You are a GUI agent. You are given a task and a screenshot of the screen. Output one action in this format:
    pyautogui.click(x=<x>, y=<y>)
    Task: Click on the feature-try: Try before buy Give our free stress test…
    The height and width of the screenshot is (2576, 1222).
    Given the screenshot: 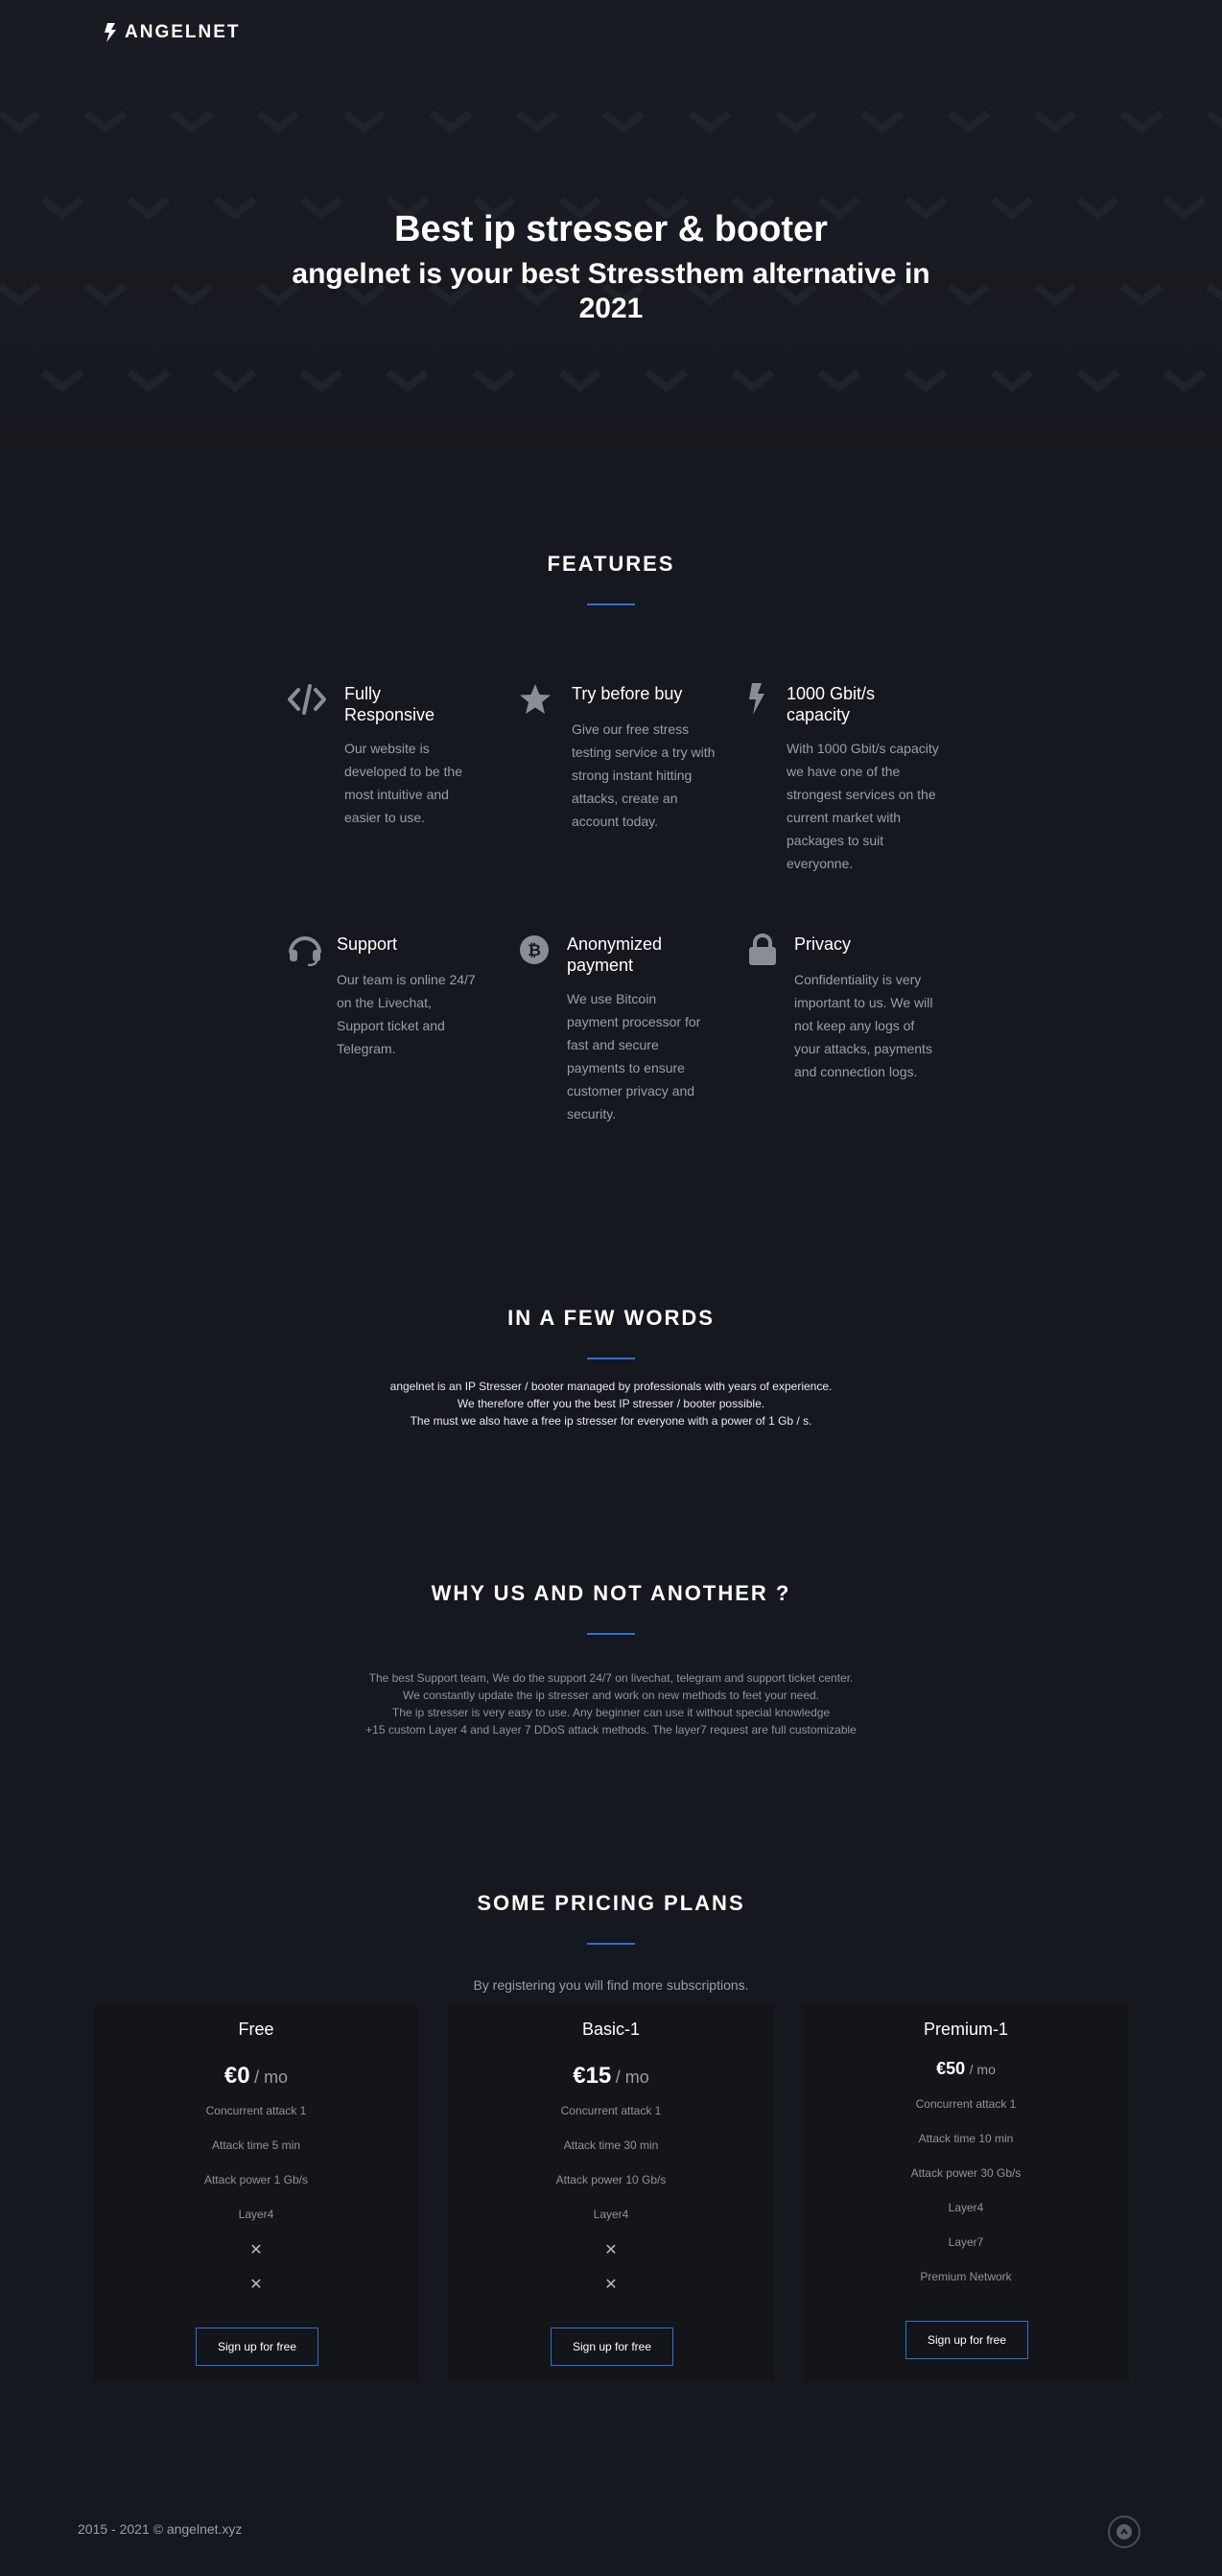 What is the action you would take?
    pyautogui.click(x=616, y=760)
    